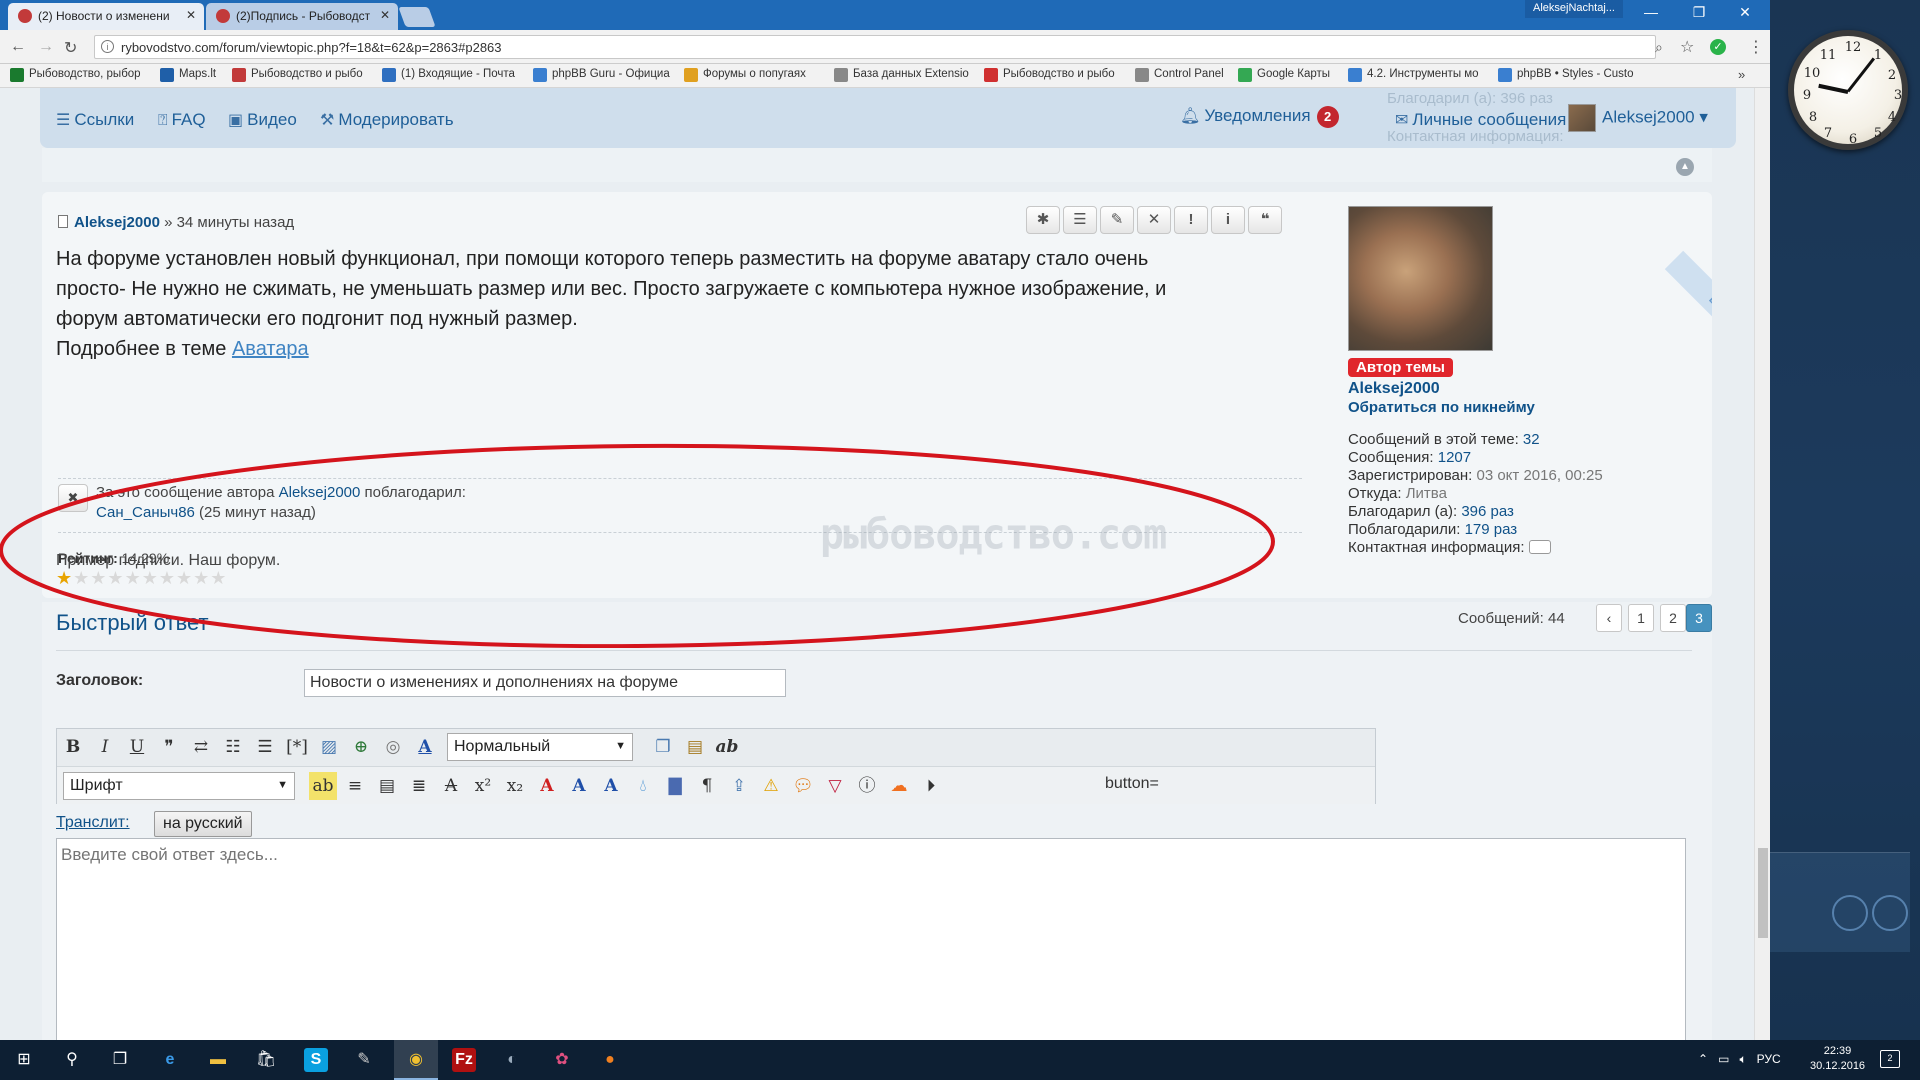 Image resolution: width=1920 pixels, height=1080 pixels. Describe the element at coordinates (323, 786) in the screenshot. I see `highlight-icon: ab` at that location.